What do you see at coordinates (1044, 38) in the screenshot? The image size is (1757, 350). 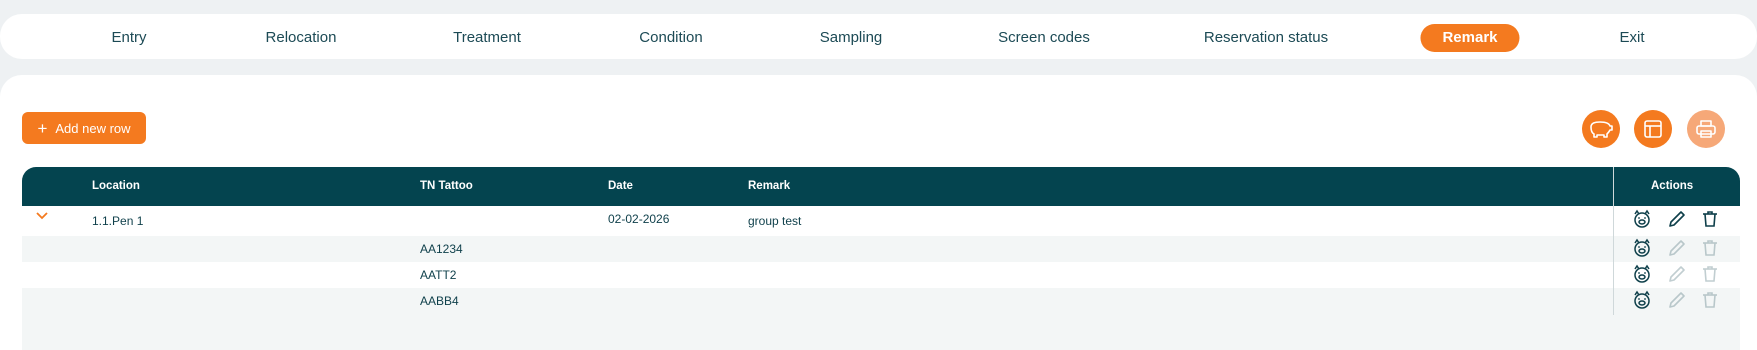 I see `tab-screen-codes: Screen codes` at bounding box center [1044, 38].